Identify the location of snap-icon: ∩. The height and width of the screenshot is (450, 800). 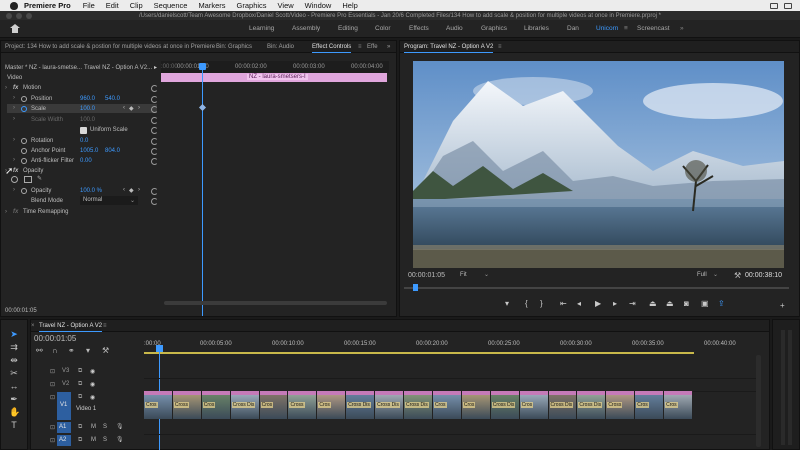
(55, 350).